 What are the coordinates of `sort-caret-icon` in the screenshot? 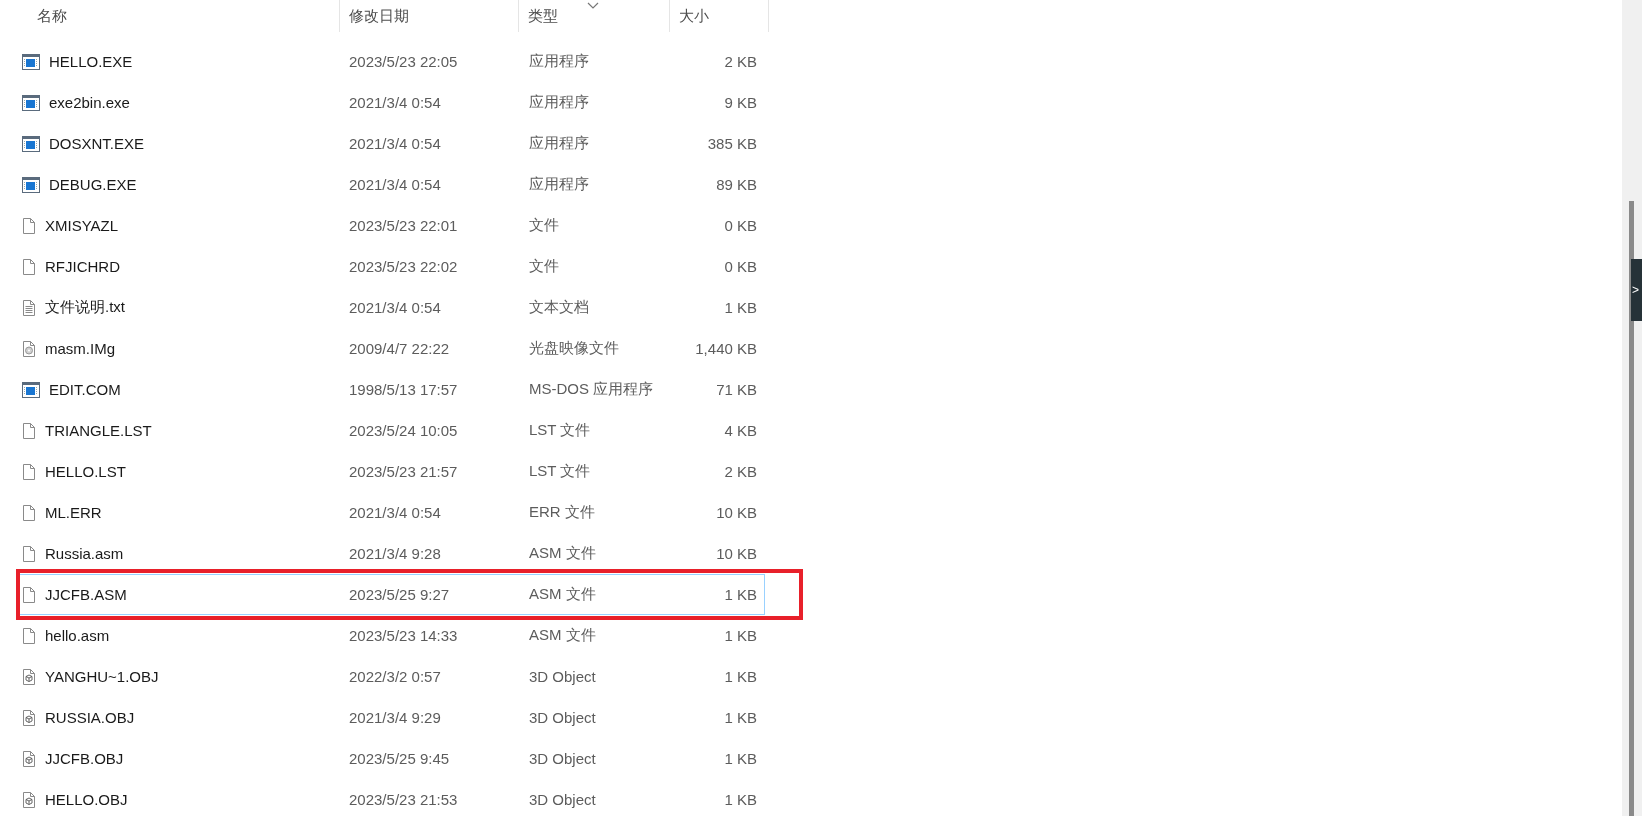 It's located at (593, 5).